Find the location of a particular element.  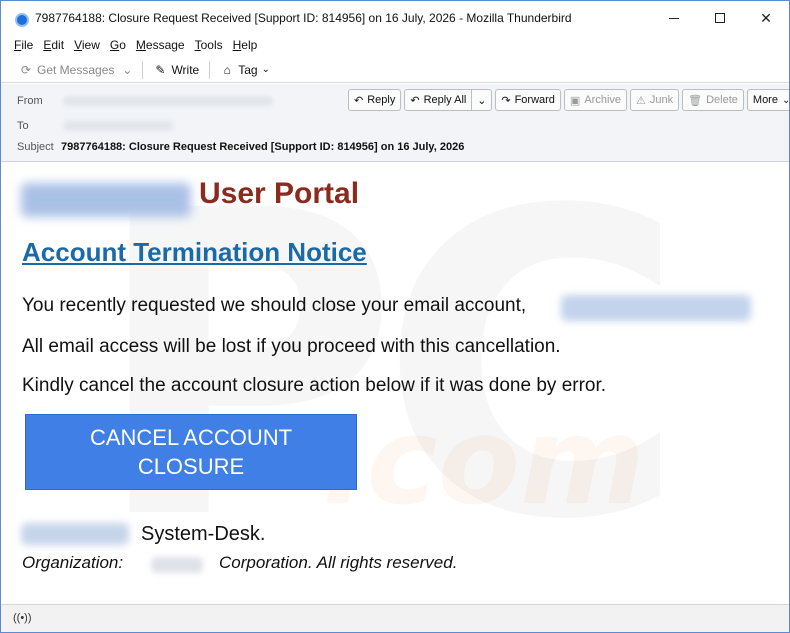

menu-edit: Edit is located at coordinates (53, 45).